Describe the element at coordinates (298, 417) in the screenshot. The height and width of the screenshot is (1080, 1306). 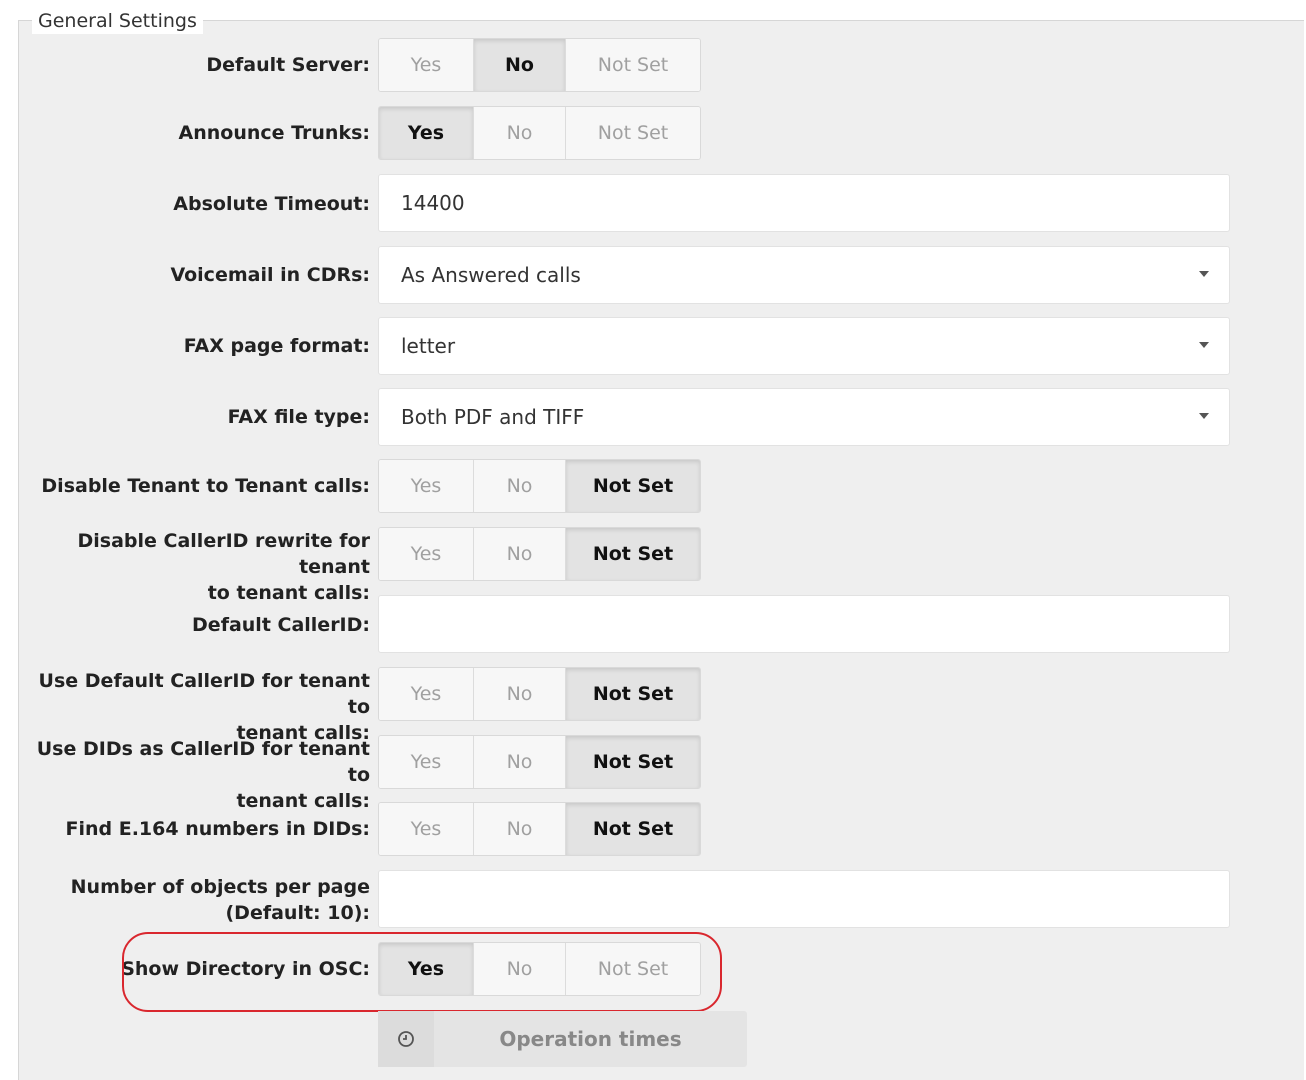
I see `fax-file-type-label: FAX file type:` at that location.